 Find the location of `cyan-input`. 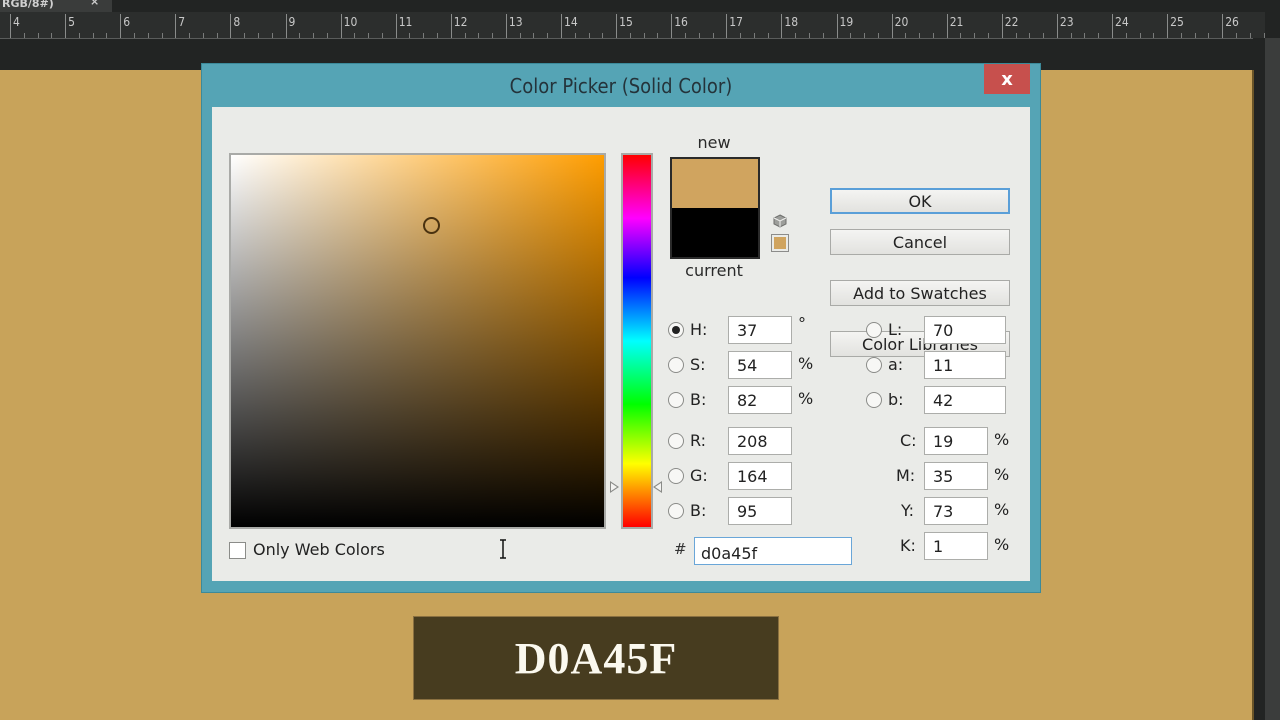

cyan-input is located at coordinates (956, 441).